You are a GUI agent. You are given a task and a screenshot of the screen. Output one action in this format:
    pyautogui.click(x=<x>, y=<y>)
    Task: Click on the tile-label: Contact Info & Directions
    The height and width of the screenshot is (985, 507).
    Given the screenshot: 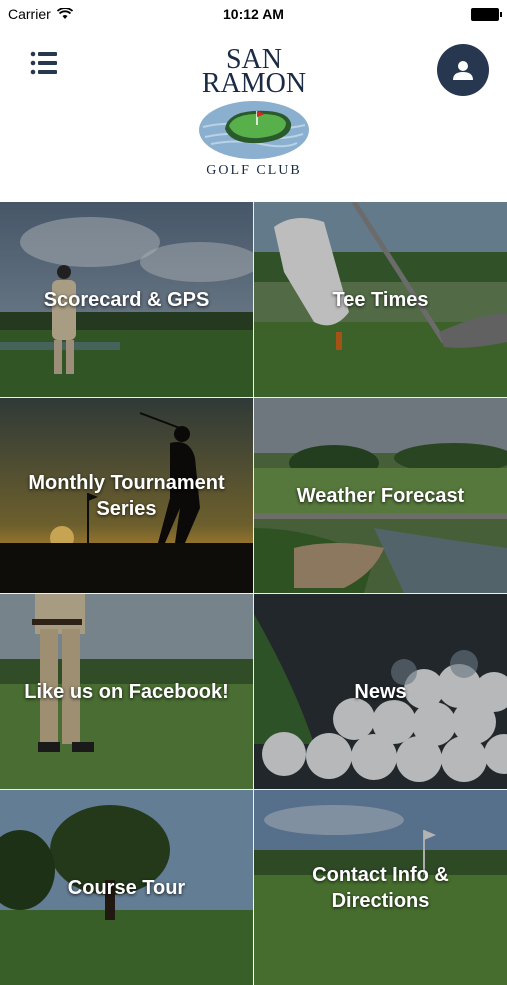 What is the action you would take?
    pyautogui.click(x=380, y=887)
    